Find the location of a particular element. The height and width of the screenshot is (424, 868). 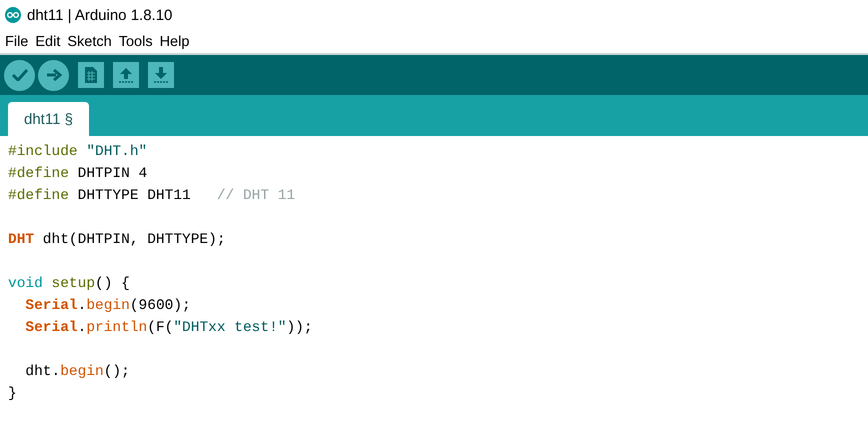

code-line: Serial.begin(9600); is located at coordinates (108, 306).